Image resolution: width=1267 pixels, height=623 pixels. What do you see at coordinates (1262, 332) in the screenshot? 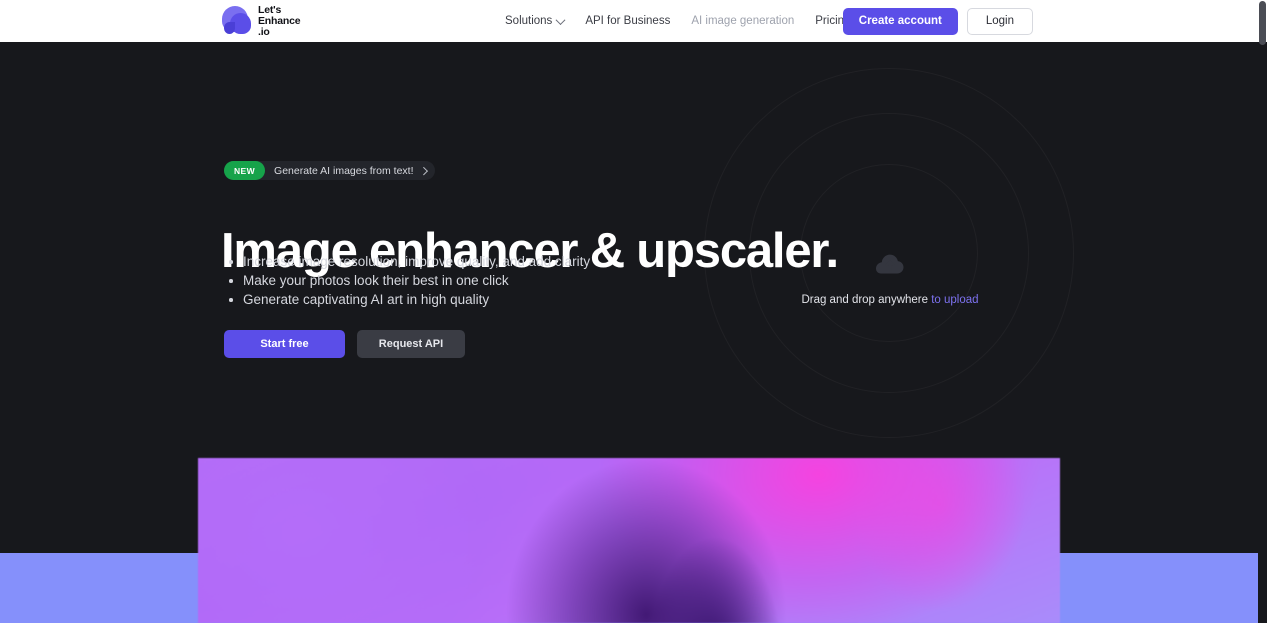
I see `scrollbar-track-lower` at bounding box center [1262, 332].